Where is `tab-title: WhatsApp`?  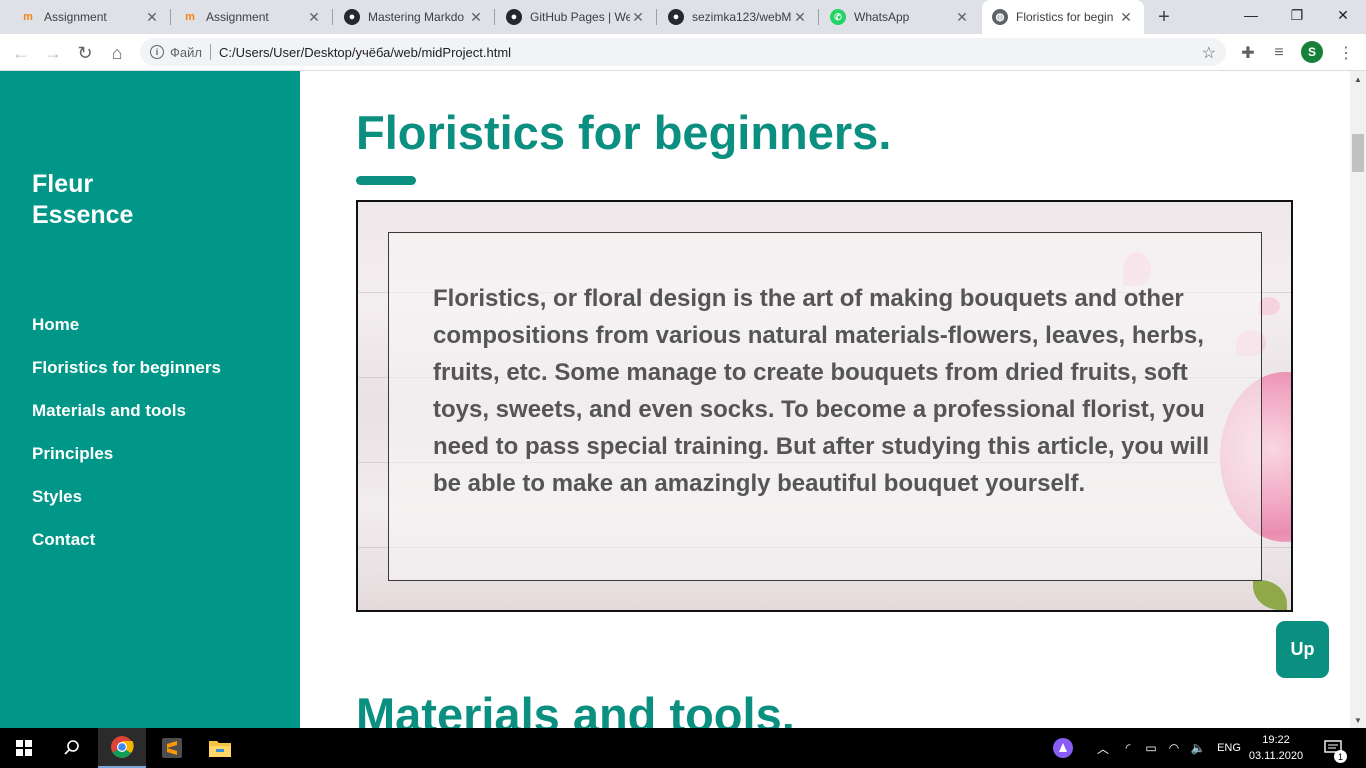 tab-title: WhatsApp is located at coordinates (882, 17).